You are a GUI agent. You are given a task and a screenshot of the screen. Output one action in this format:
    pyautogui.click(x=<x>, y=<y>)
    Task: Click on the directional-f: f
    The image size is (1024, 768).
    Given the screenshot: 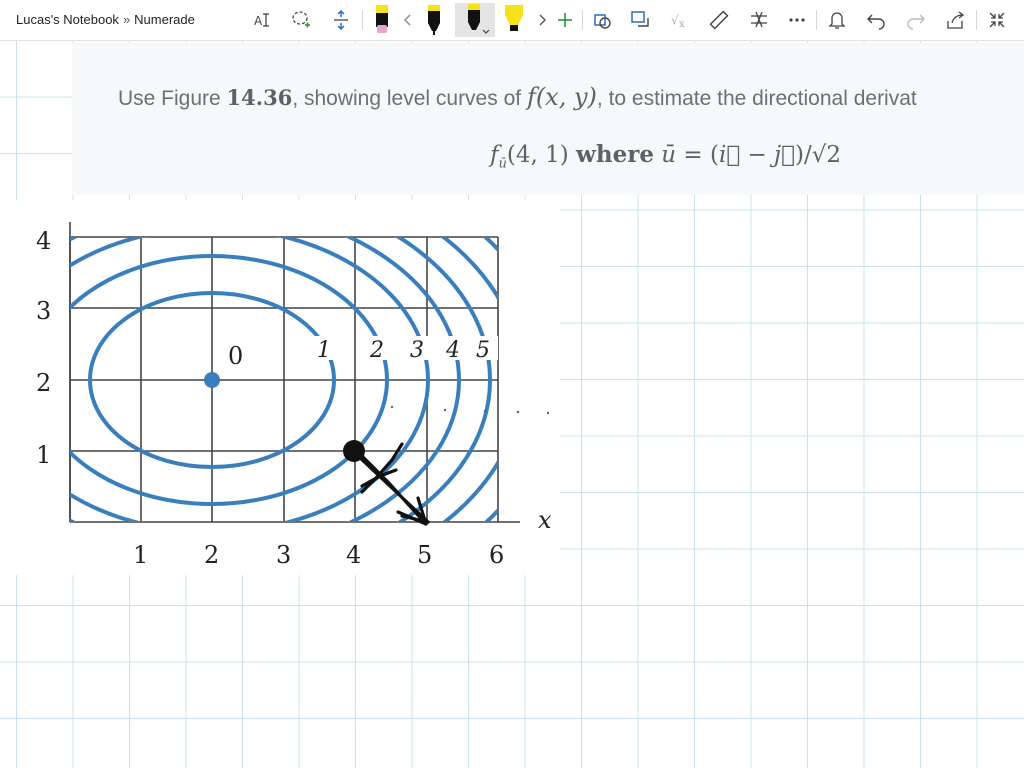 What is the action you would take?
    pyautogui.click(x=494, y=155)
    